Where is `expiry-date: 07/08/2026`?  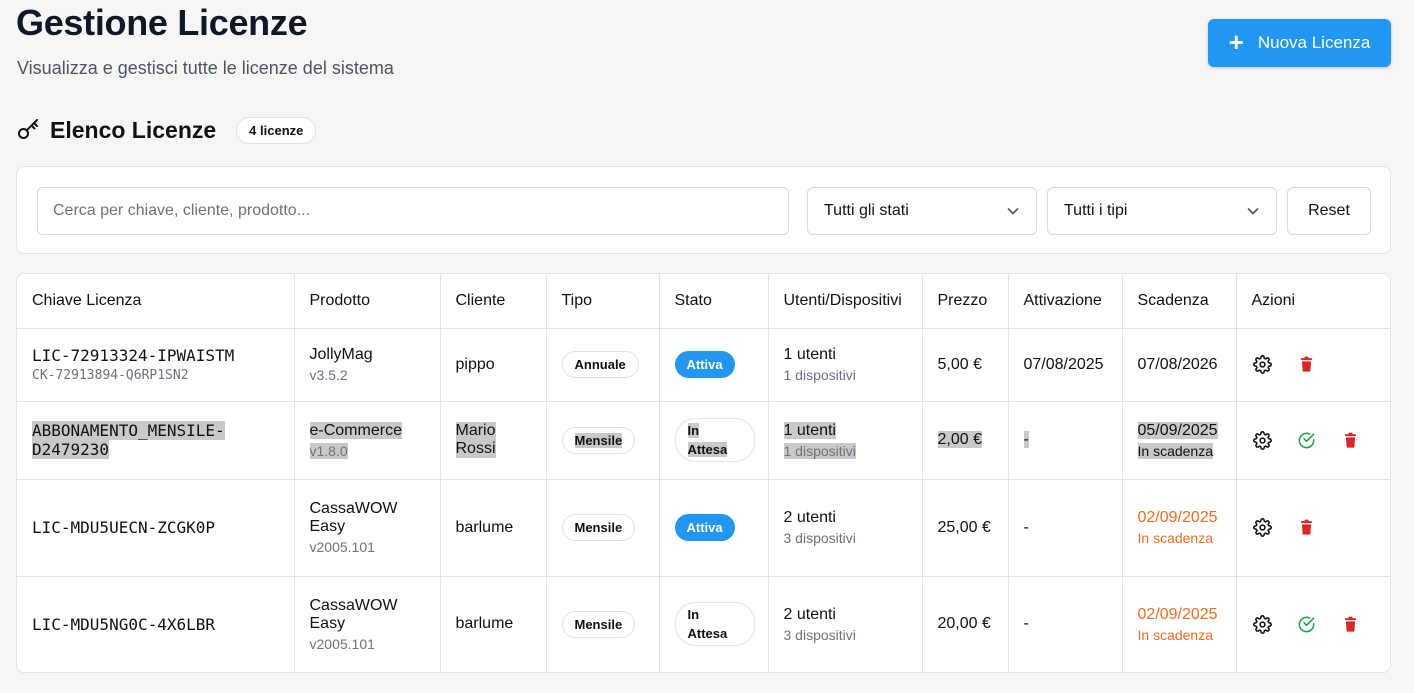
expiry-date: 07/08/2026 is located at coordinates (1177, 364).